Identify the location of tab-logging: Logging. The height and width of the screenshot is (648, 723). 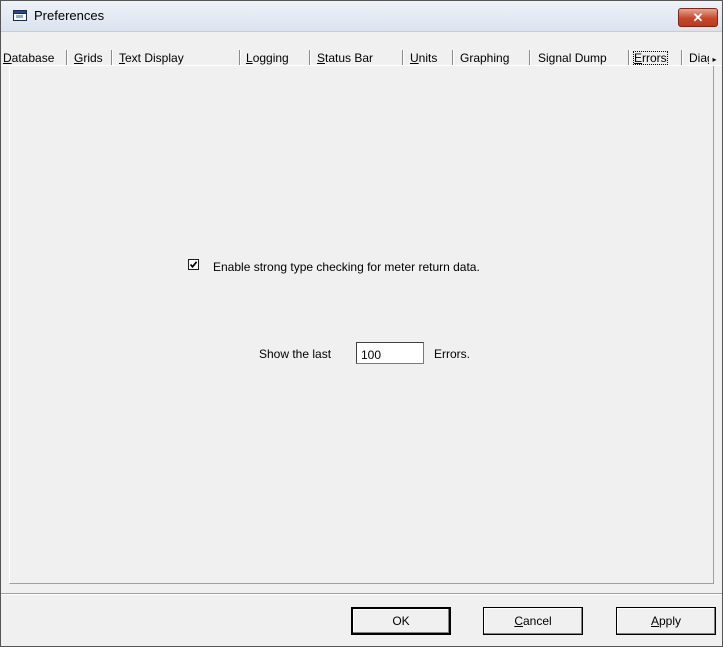
(267, 58).